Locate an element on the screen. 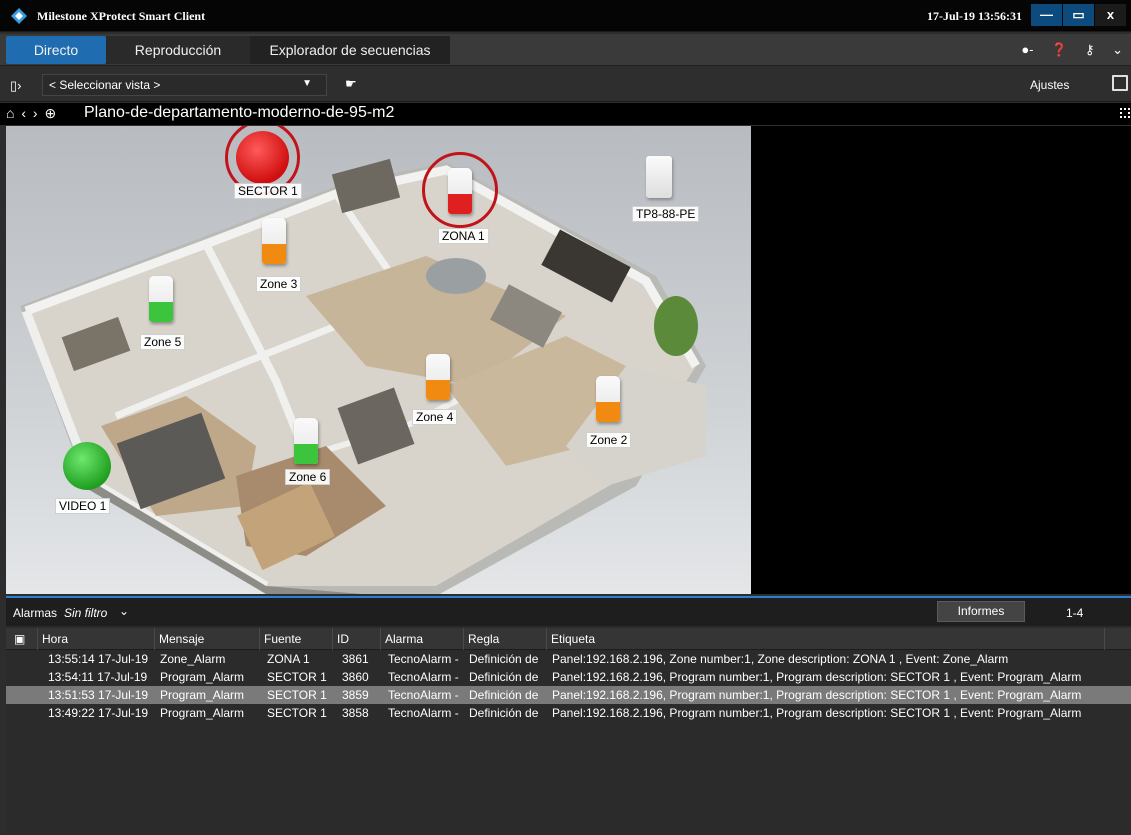 This screenshot has width=1131, height=835. column-header-id: ID is located at coordinates (357, 639).